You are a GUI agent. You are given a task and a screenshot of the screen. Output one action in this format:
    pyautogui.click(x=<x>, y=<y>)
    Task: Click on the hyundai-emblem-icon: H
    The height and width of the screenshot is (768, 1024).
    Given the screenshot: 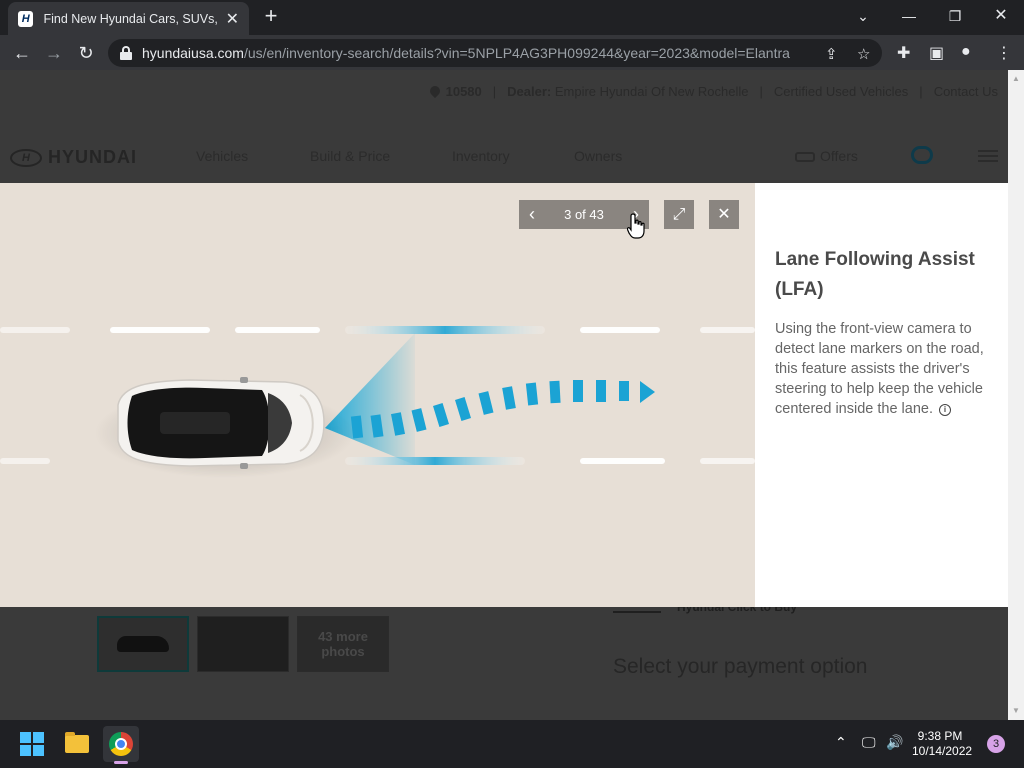 What is the action you would take?
    pyautogui.click(x=26, y=157)
    